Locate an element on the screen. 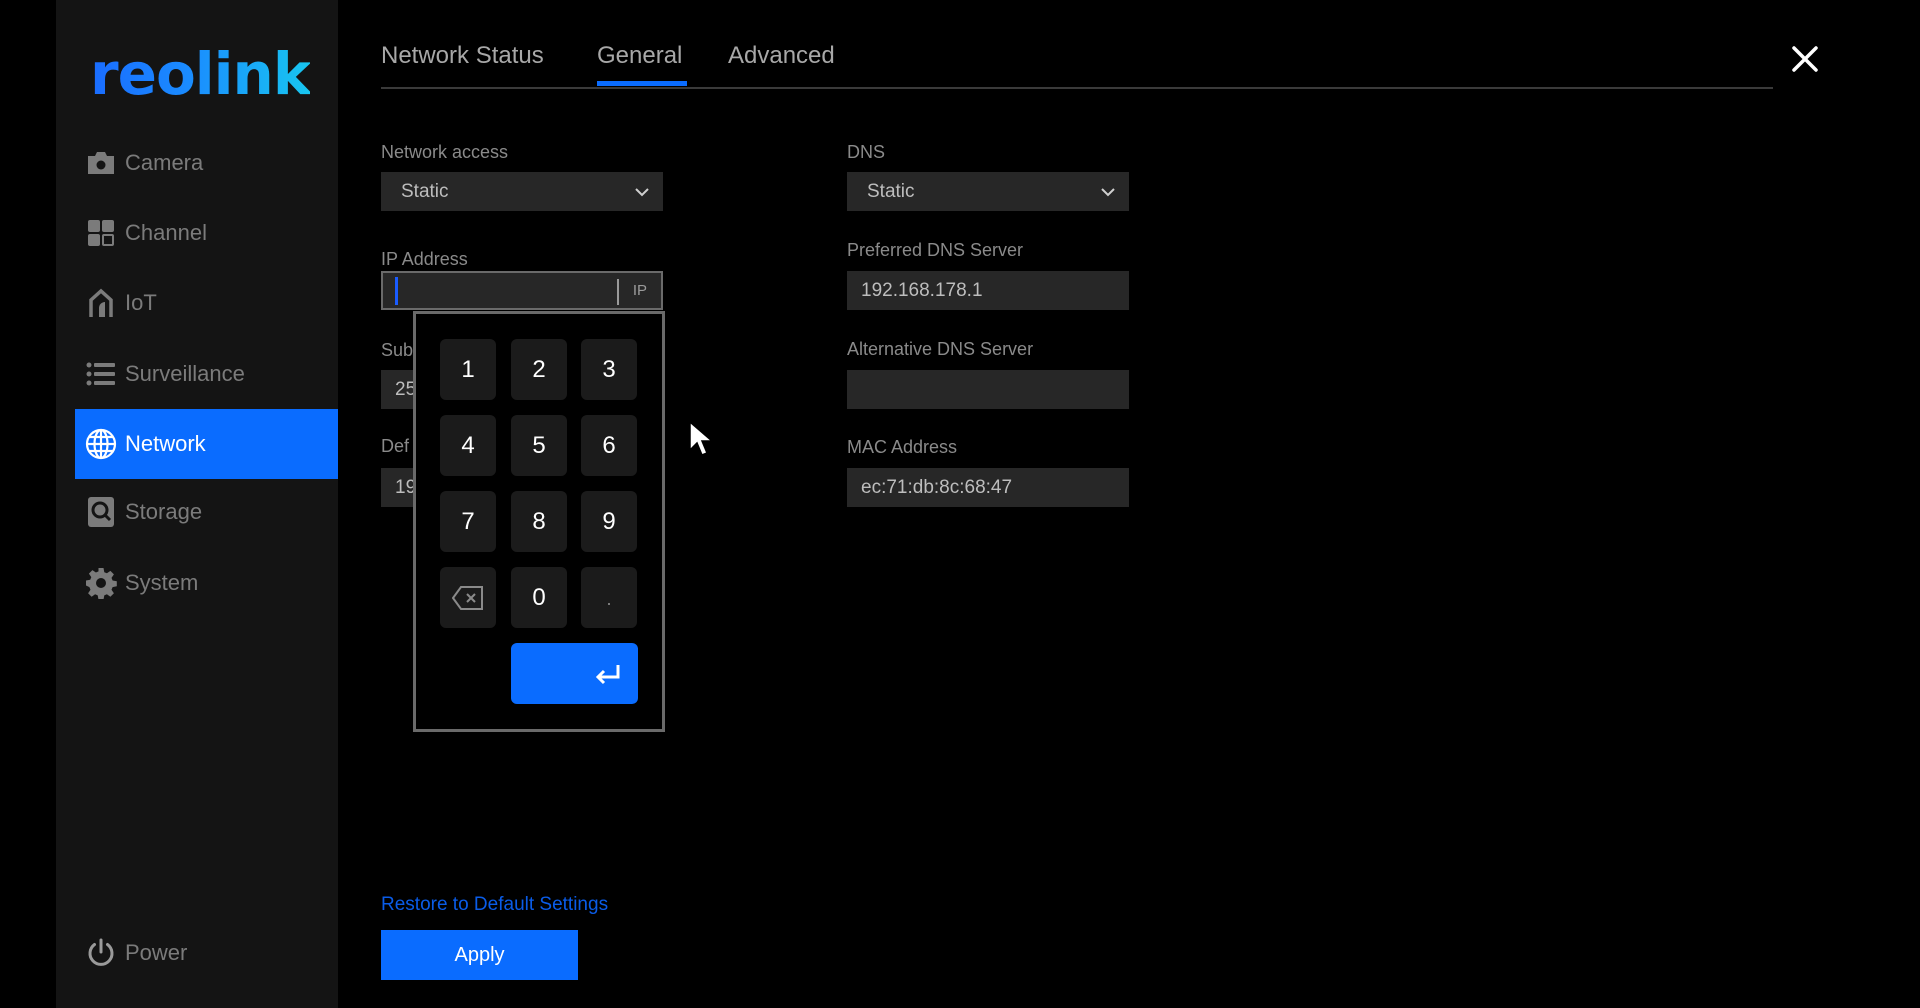 This screenshot has width=1920, height=1008. ip-address-label: IP Address is located at coordinates (424, 259).